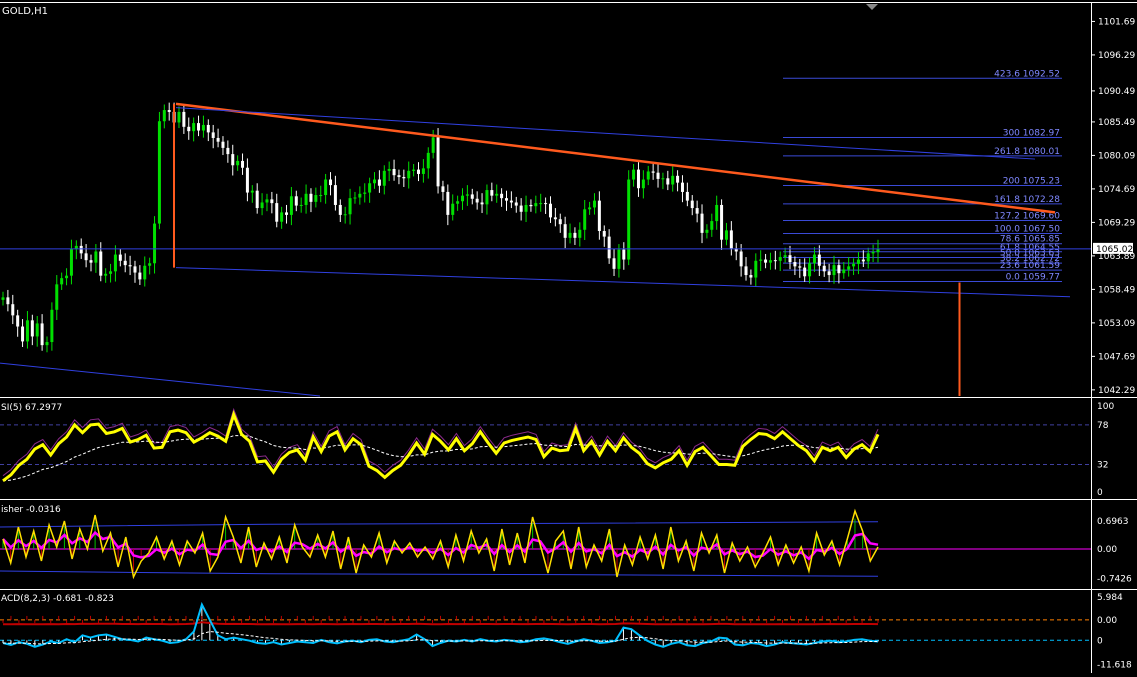  What do you see at coordinates (1113, 522) in the screenshot?
I see `fisher-tick-label: 0.6963` at bounding box center [1113, 522].